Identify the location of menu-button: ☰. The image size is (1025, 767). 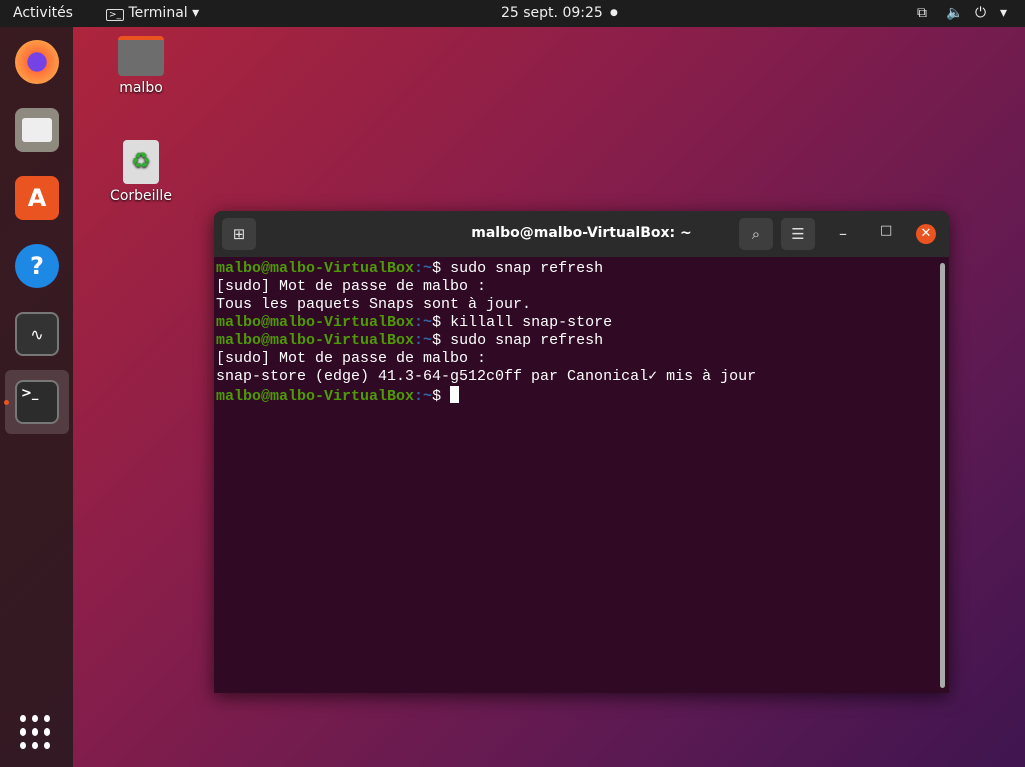
(798, 234).